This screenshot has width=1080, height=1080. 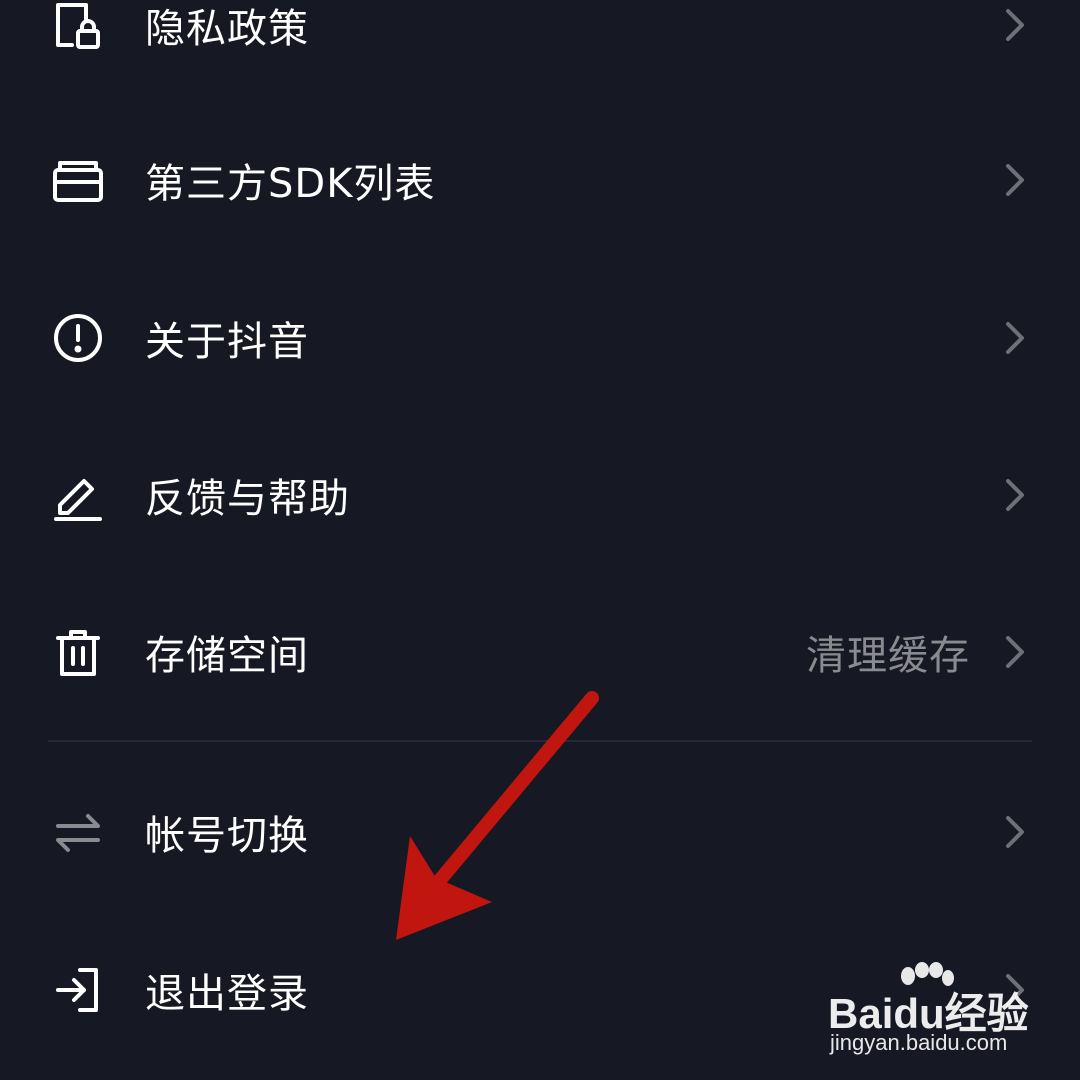 I want to click on section-divider, so click(x=540, y=741).